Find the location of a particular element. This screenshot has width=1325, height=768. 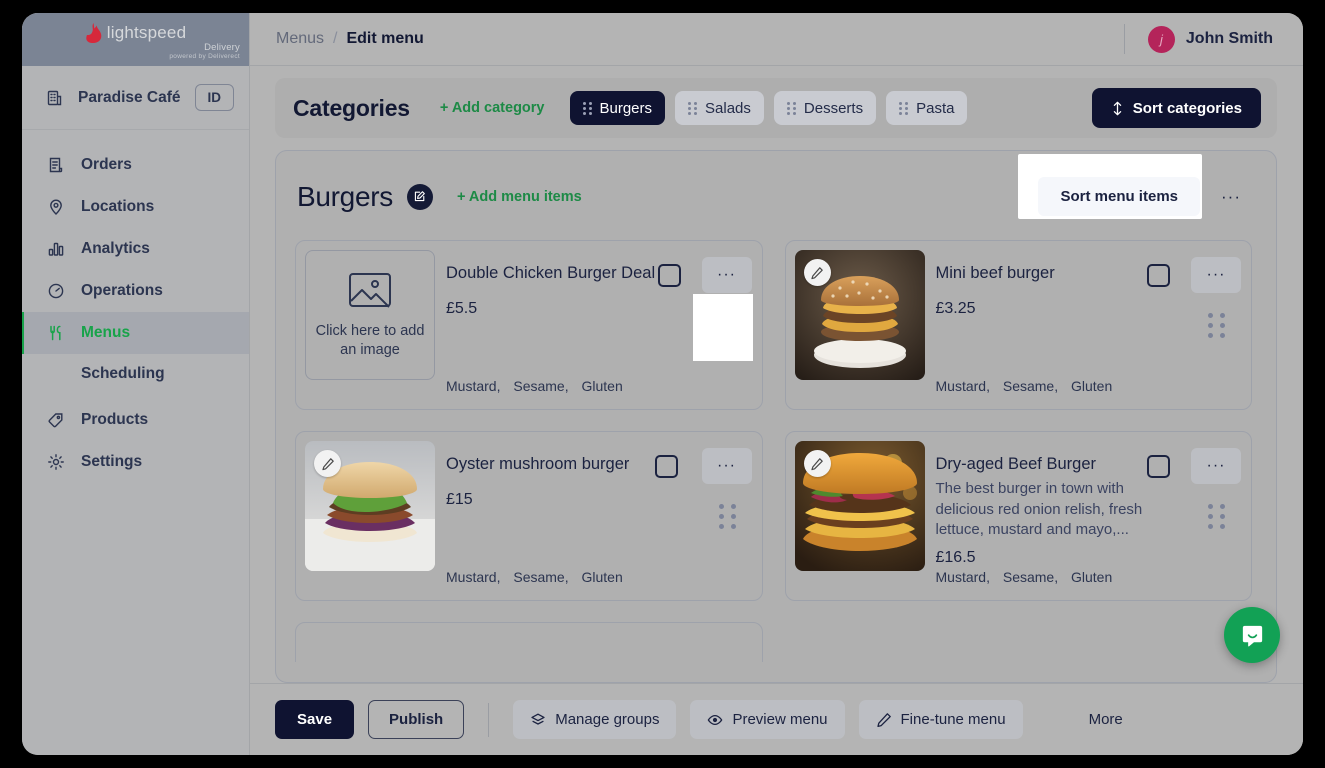

save-button: Save is located at coordinates (315, 719).